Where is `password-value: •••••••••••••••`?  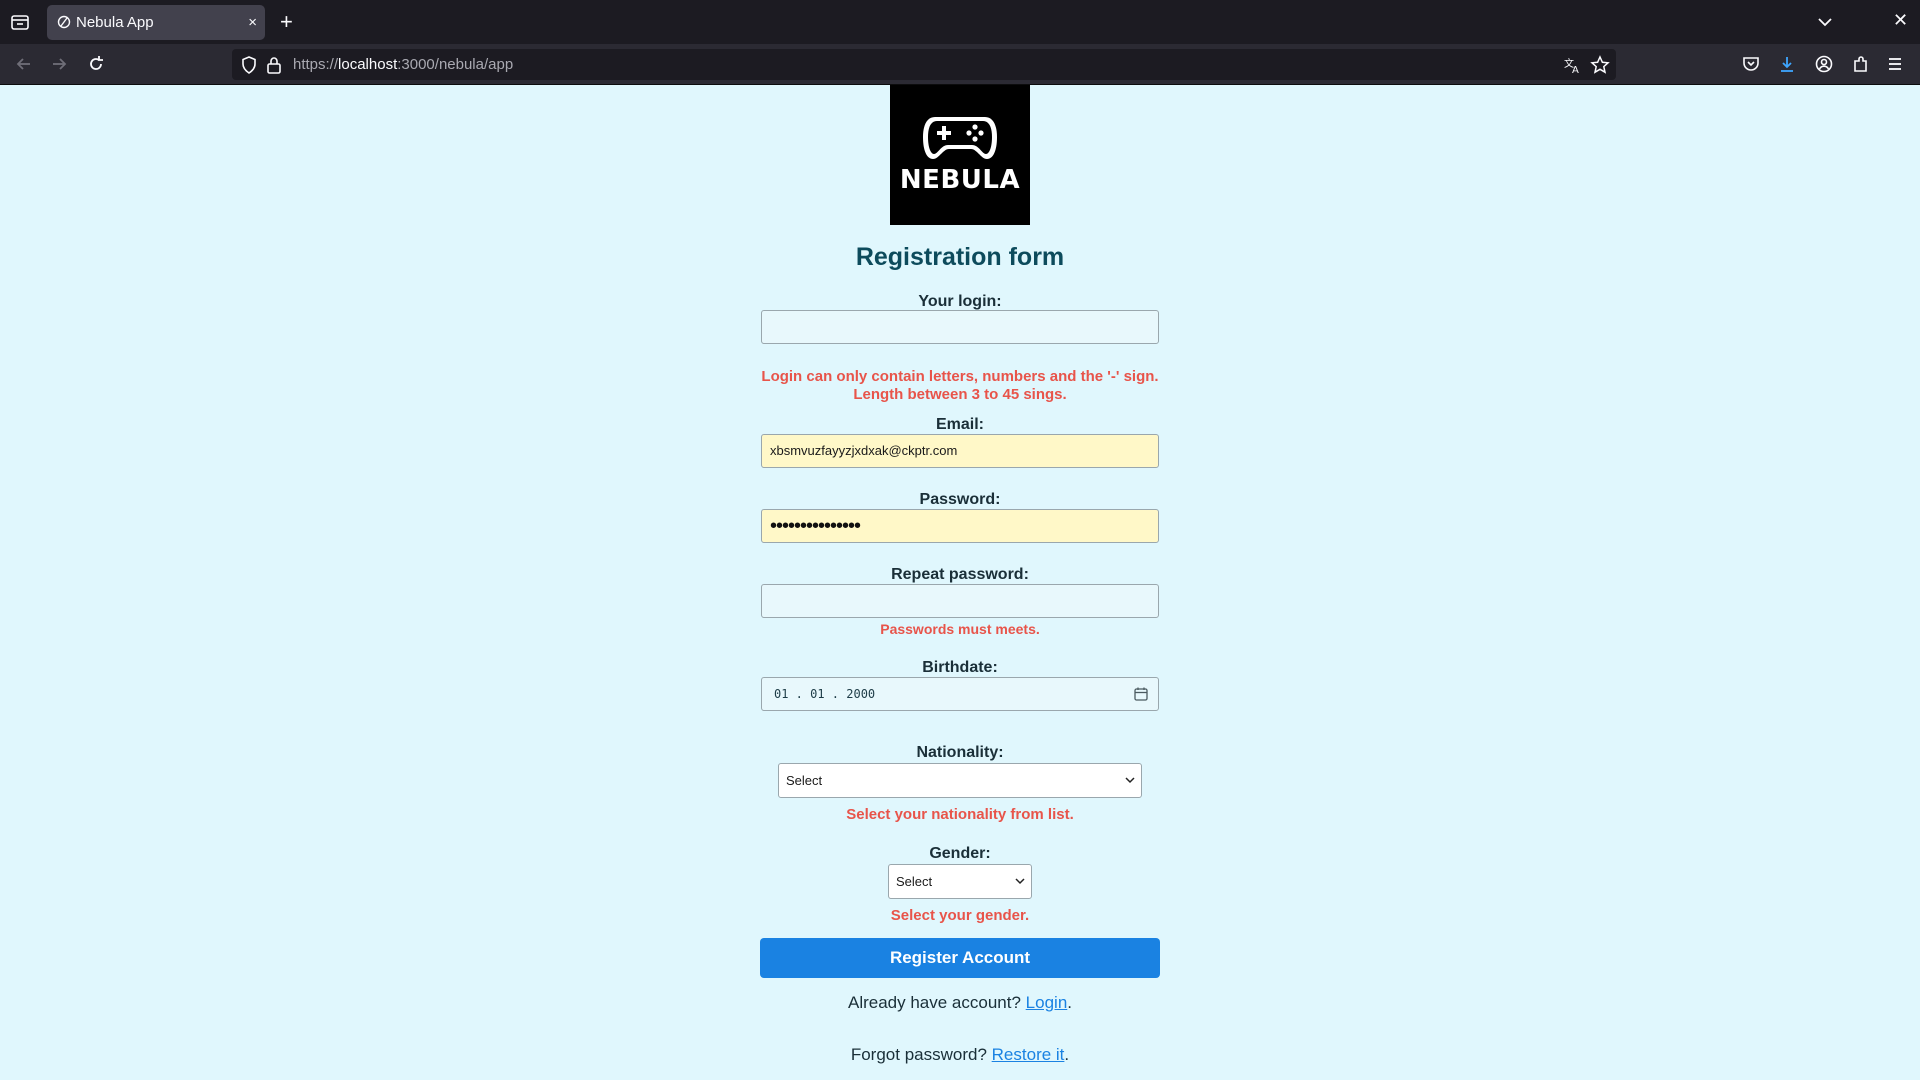
password-value: ••••••••••••••• is located at coordinates (815, 526).